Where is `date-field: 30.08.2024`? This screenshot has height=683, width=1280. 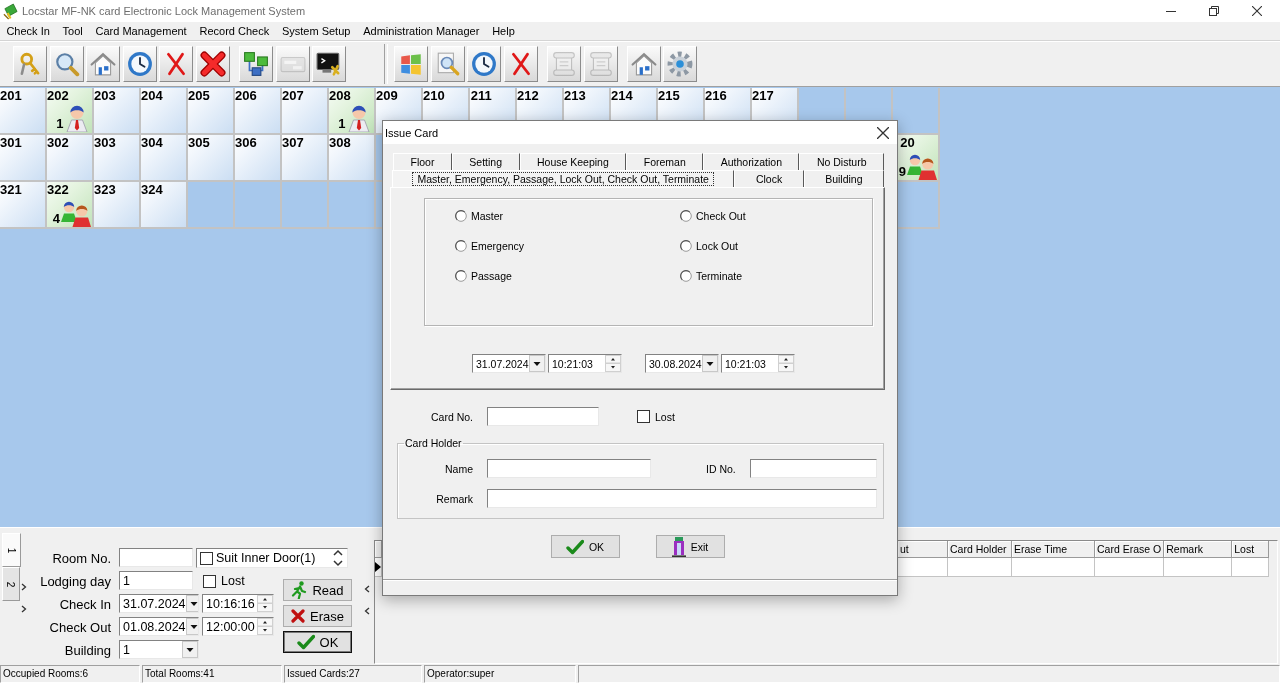
date-field: 30.08.2024 is located at coordinates (682, 363).